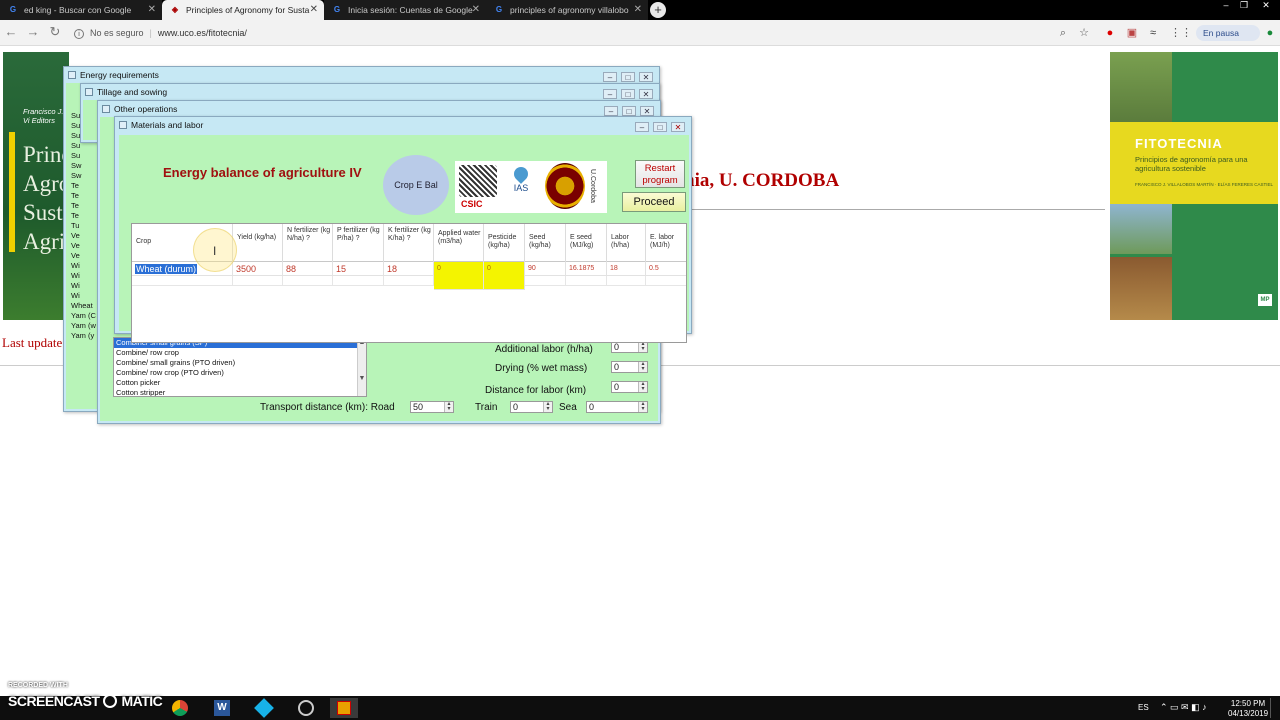  Describe the element at coordinates (1132, 33) in the screenshot. I see `pdf-extension-icon: ▣` at that location.